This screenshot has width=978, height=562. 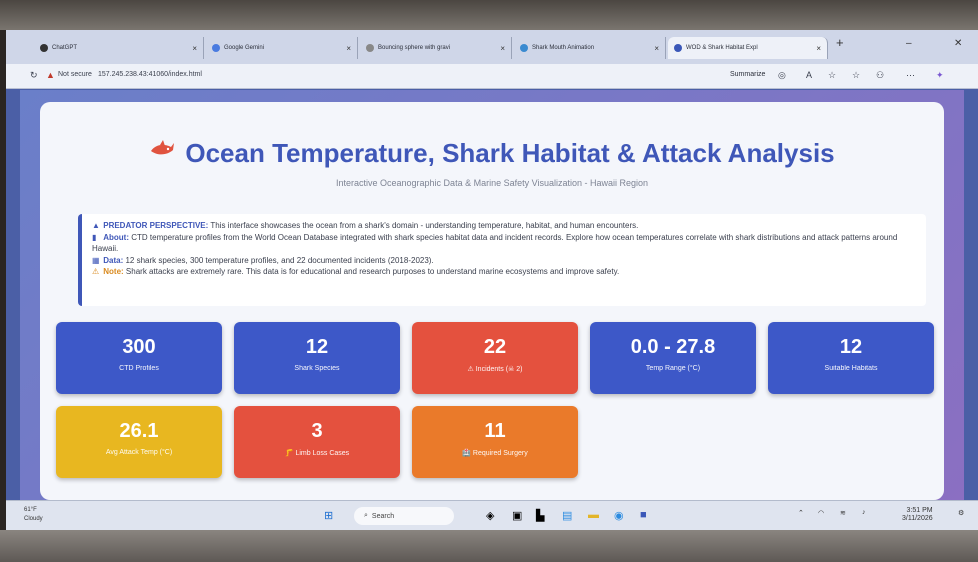 I want to click on volume-icon: ♪, so click(x=864, y=512).